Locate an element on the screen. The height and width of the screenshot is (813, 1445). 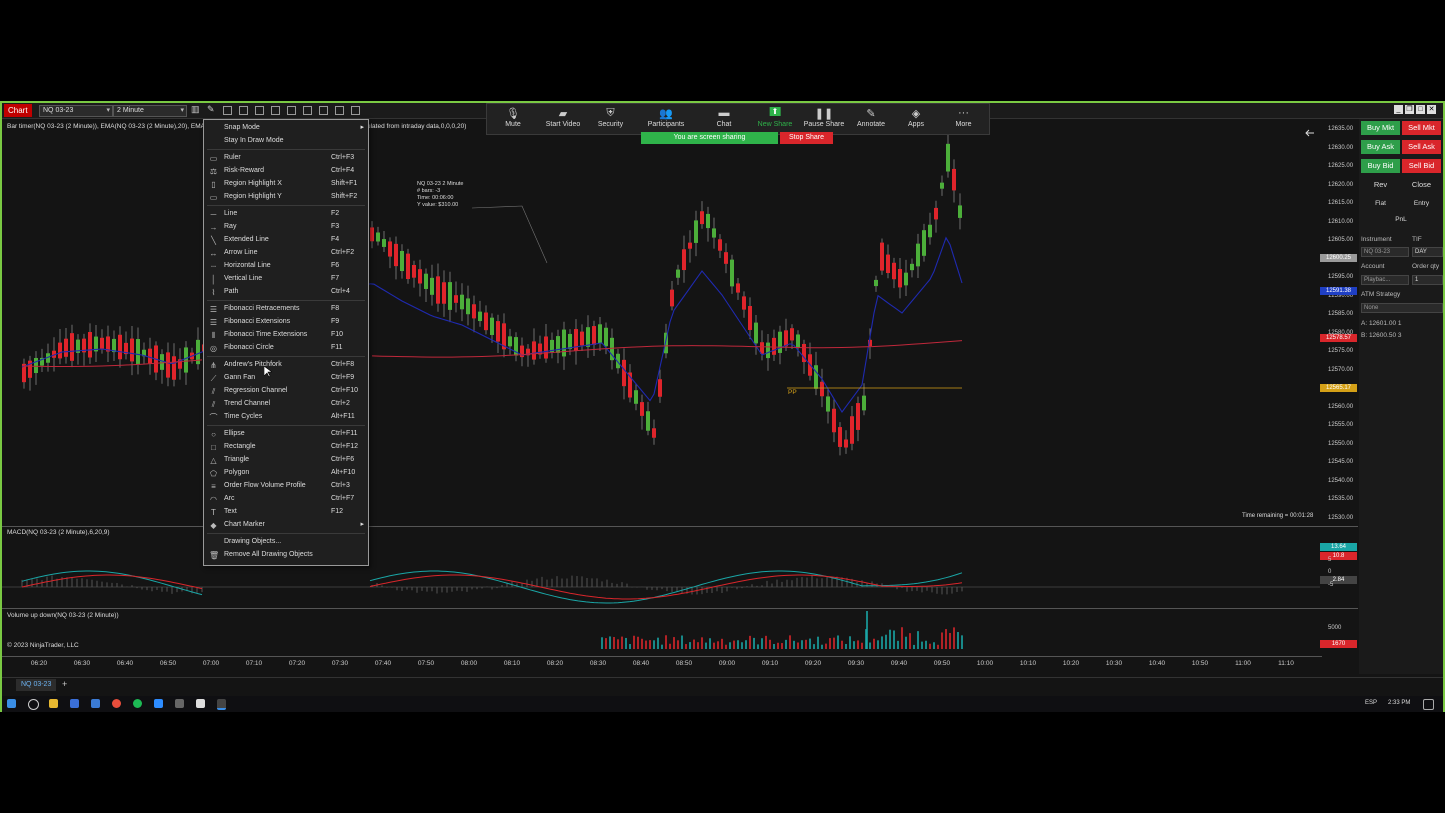
menu-item-line: ─ Line F2 is located at coordinates (286, 214).